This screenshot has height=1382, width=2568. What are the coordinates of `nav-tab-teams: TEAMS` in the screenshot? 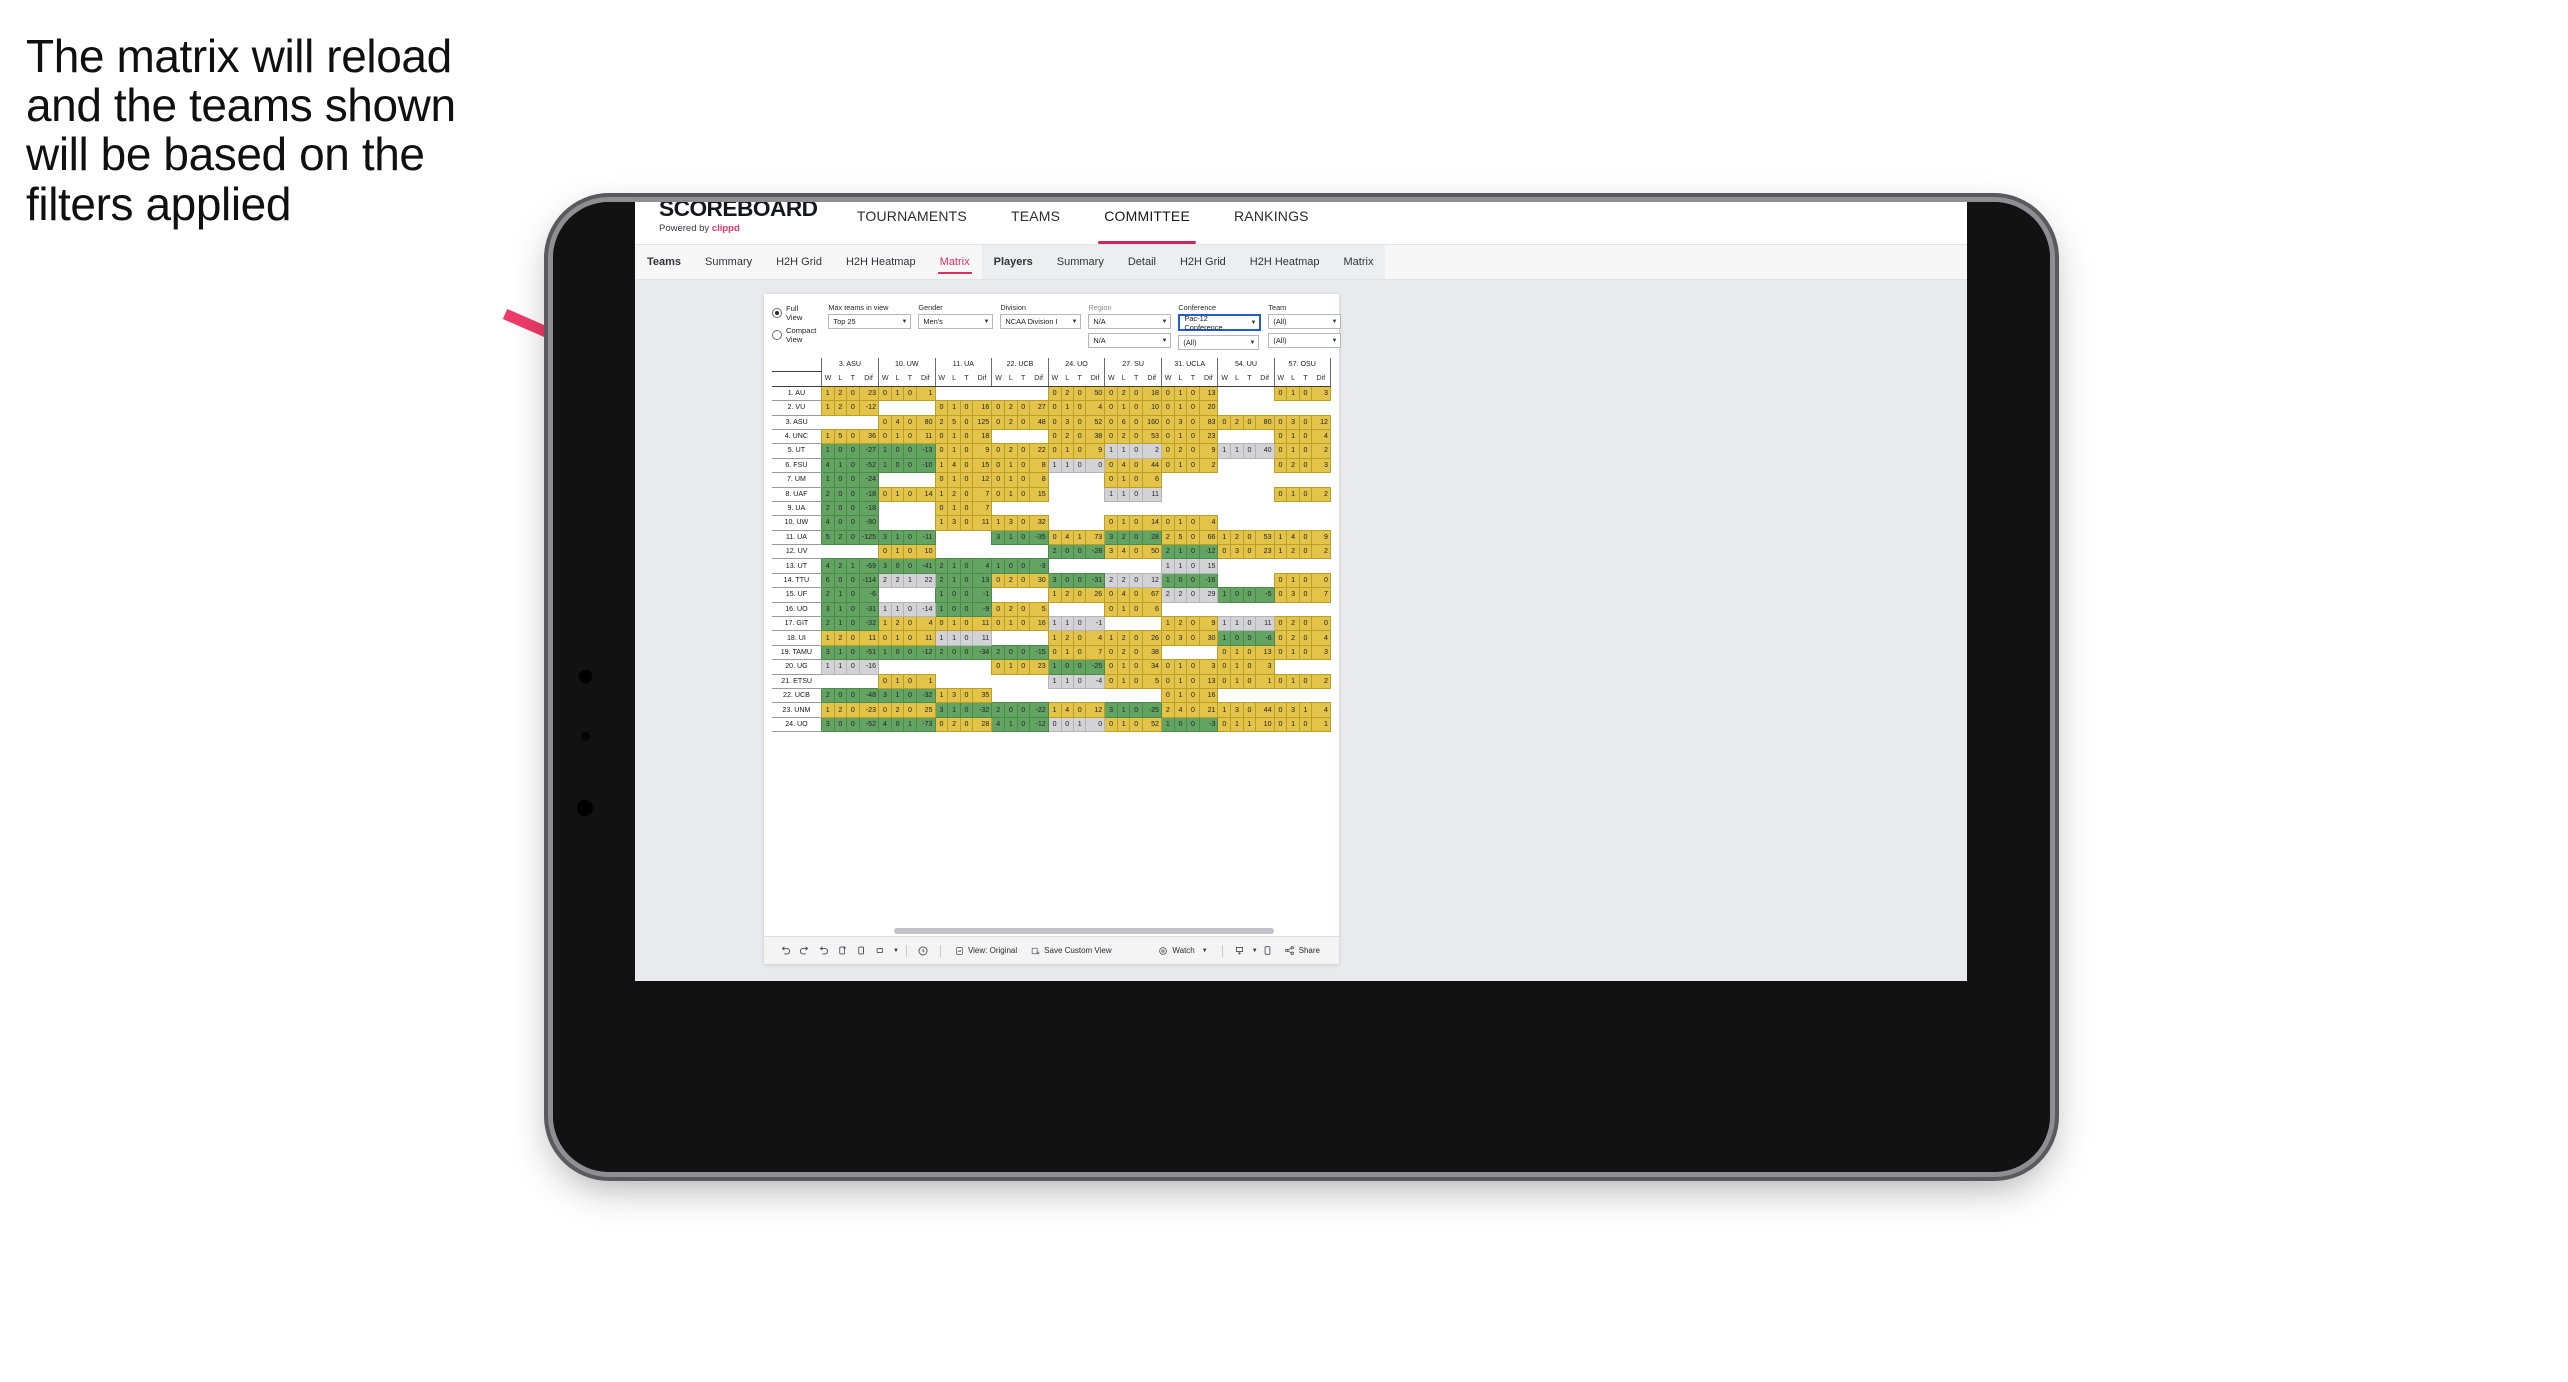 It's located at (1035, 223).